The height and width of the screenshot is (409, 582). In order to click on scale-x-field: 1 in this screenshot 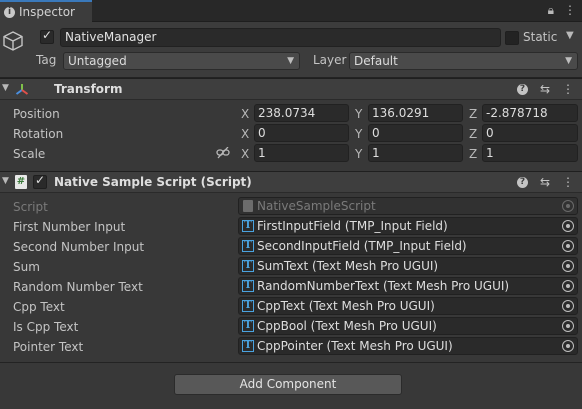, I will do `click(301, 153)`.